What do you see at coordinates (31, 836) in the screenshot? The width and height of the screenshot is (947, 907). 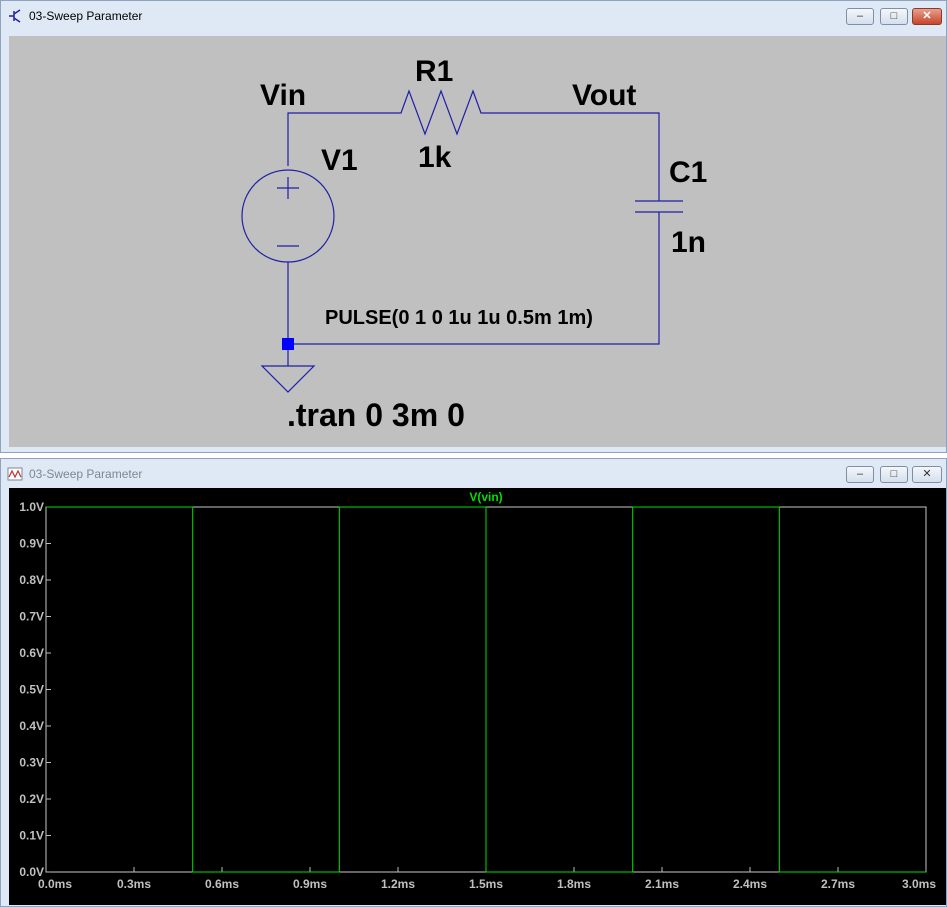 I see `y-tick-label: 0.1V` at bounding box center [31, 836].